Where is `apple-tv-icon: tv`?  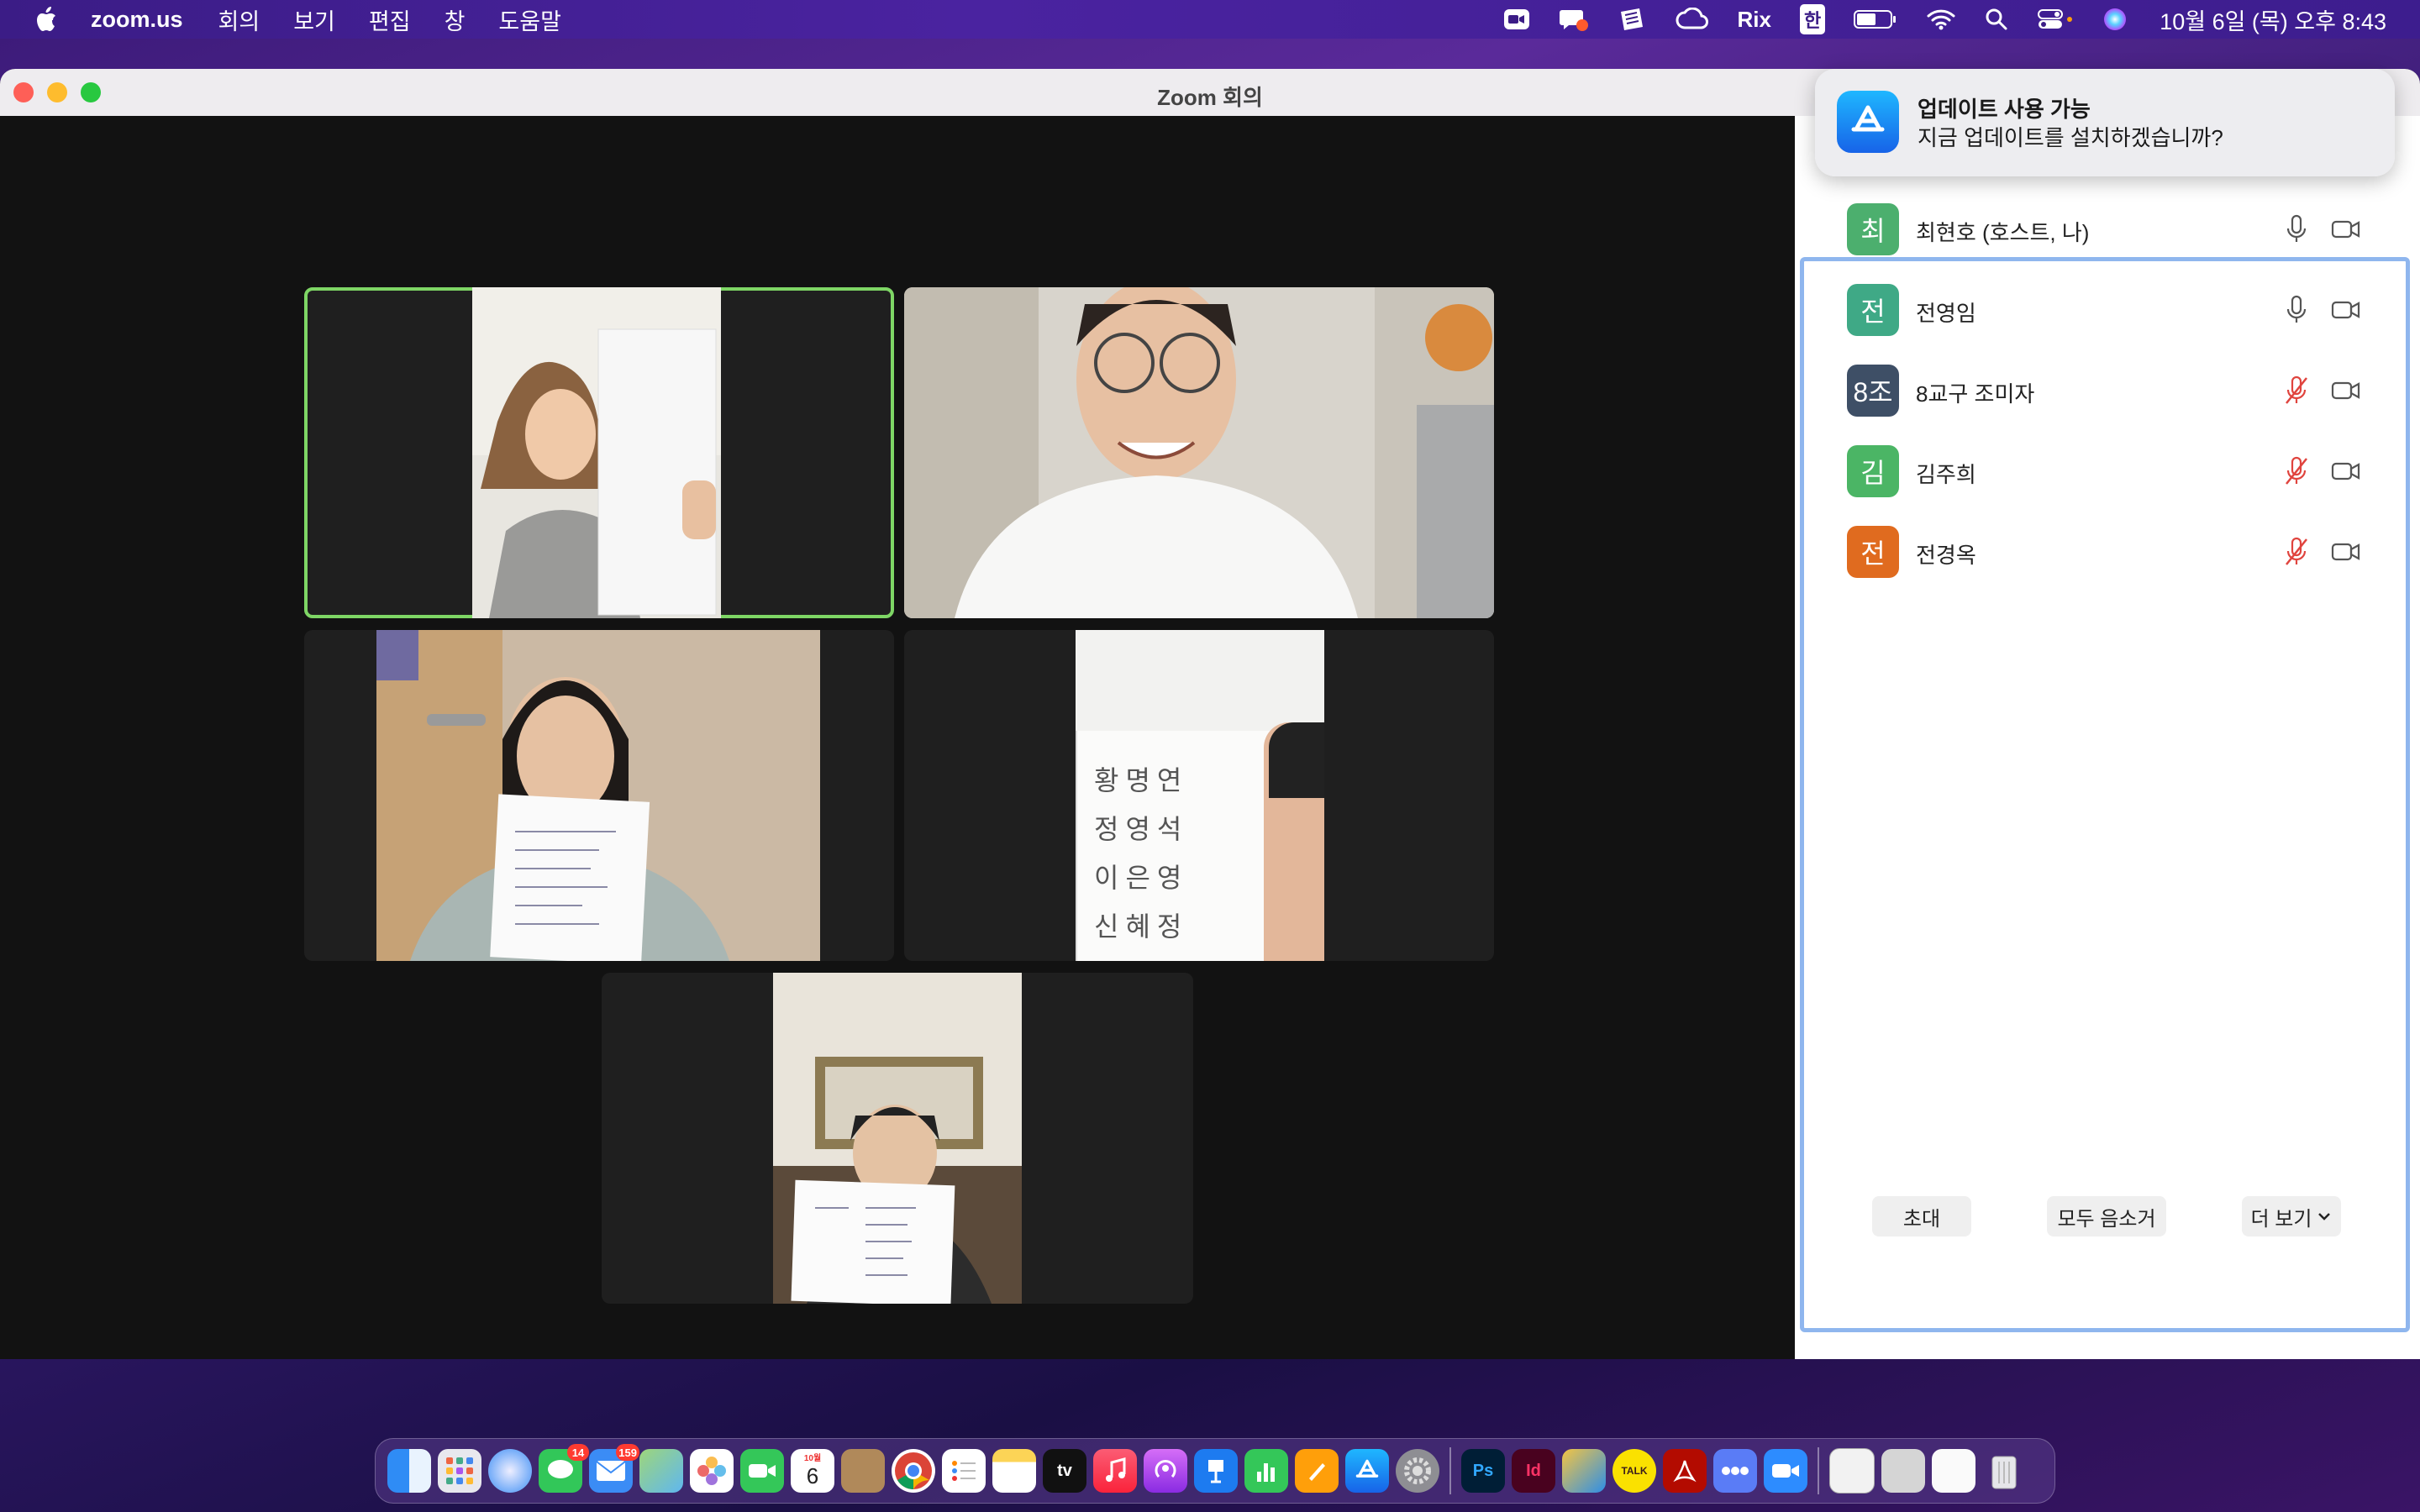 apple-tv-icon: tv is located at coordinates (1064, 1471).